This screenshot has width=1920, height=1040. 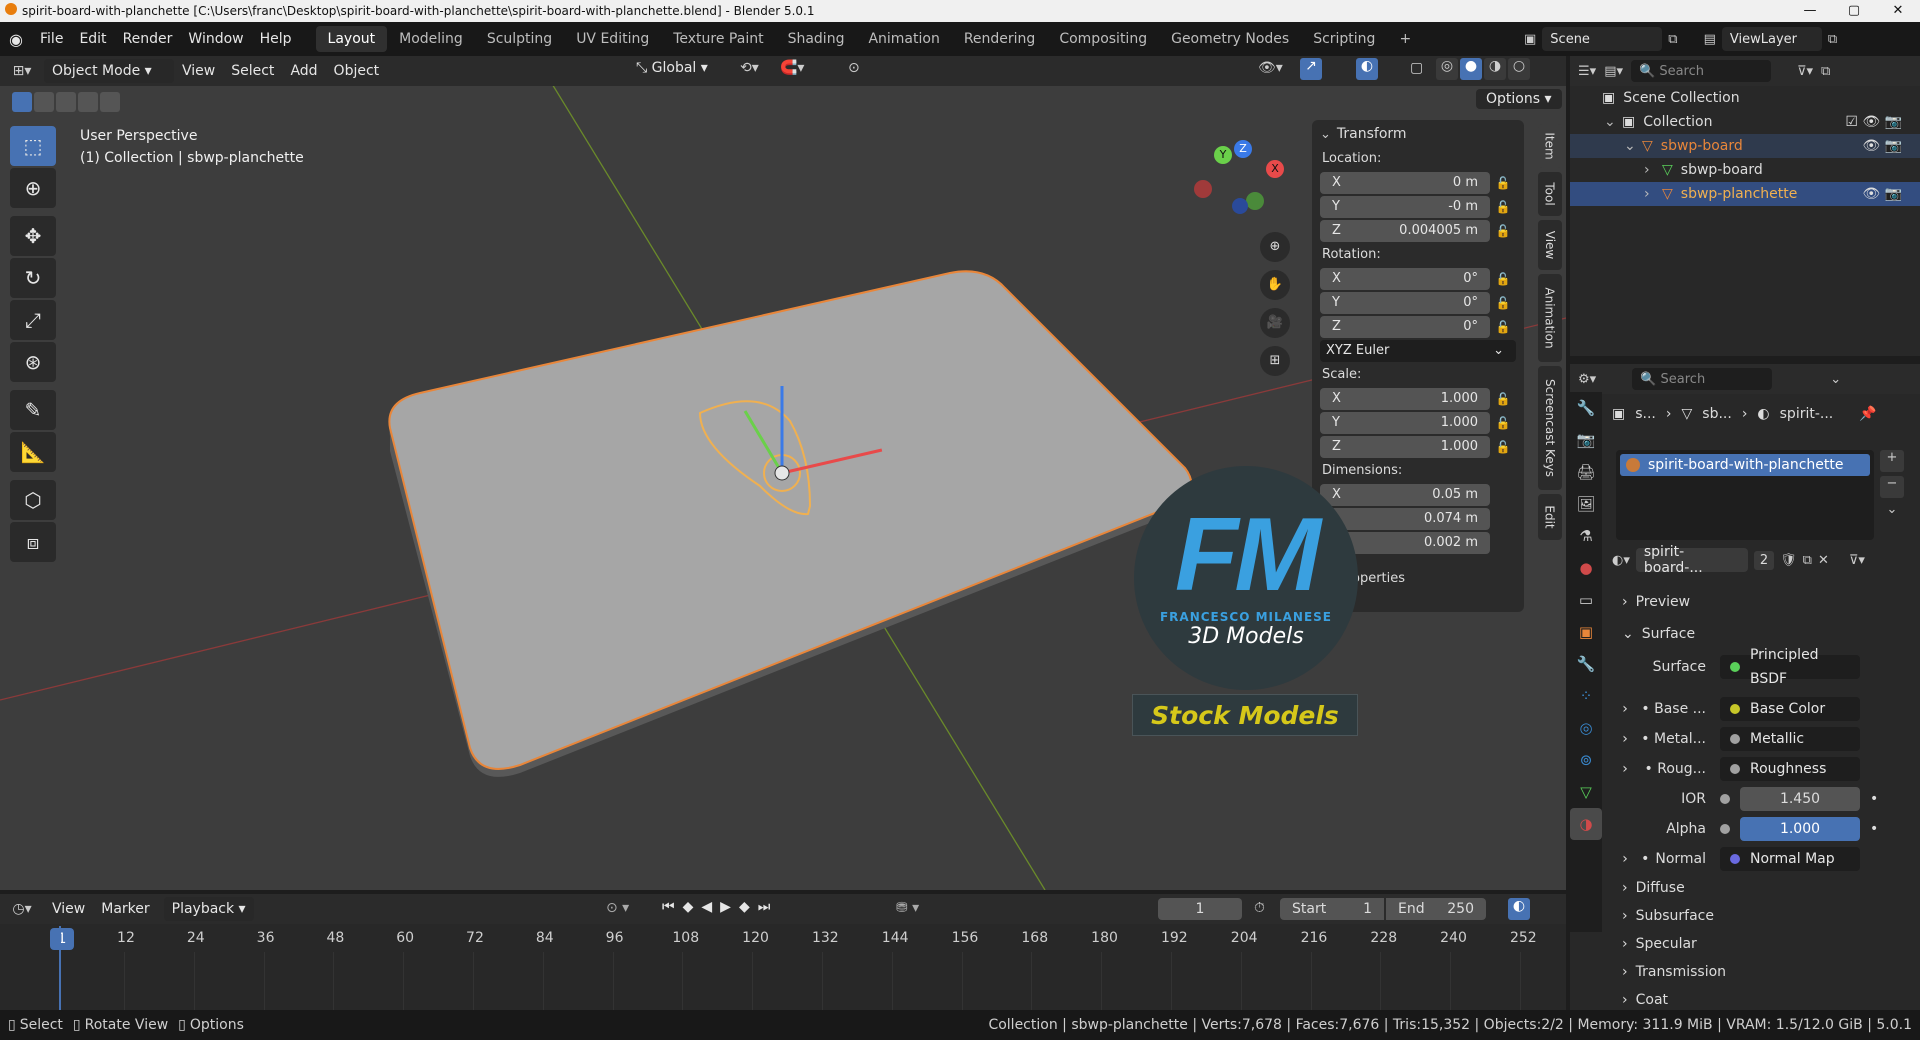 What do you see at coordinates (1810, 11) in the screenshot?
I see `minimize-button: —` at bounding box center [1810, 11].